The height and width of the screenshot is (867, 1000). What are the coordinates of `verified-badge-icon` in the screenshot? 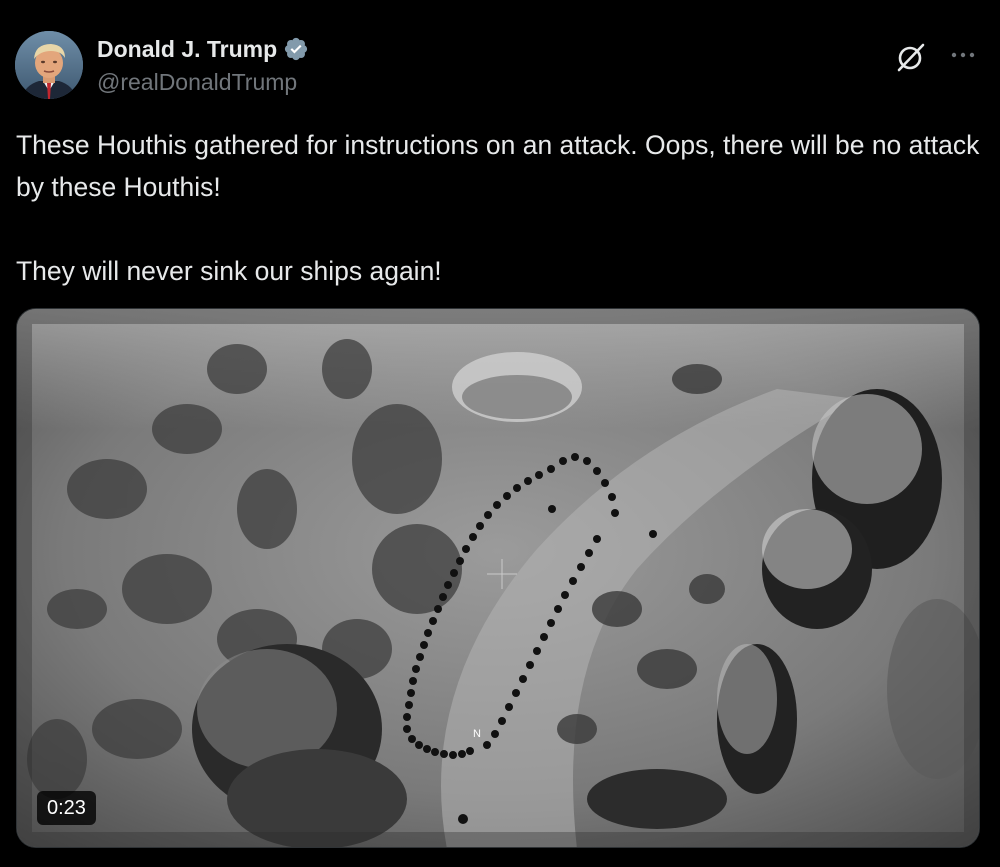 It's located at (296, 49).